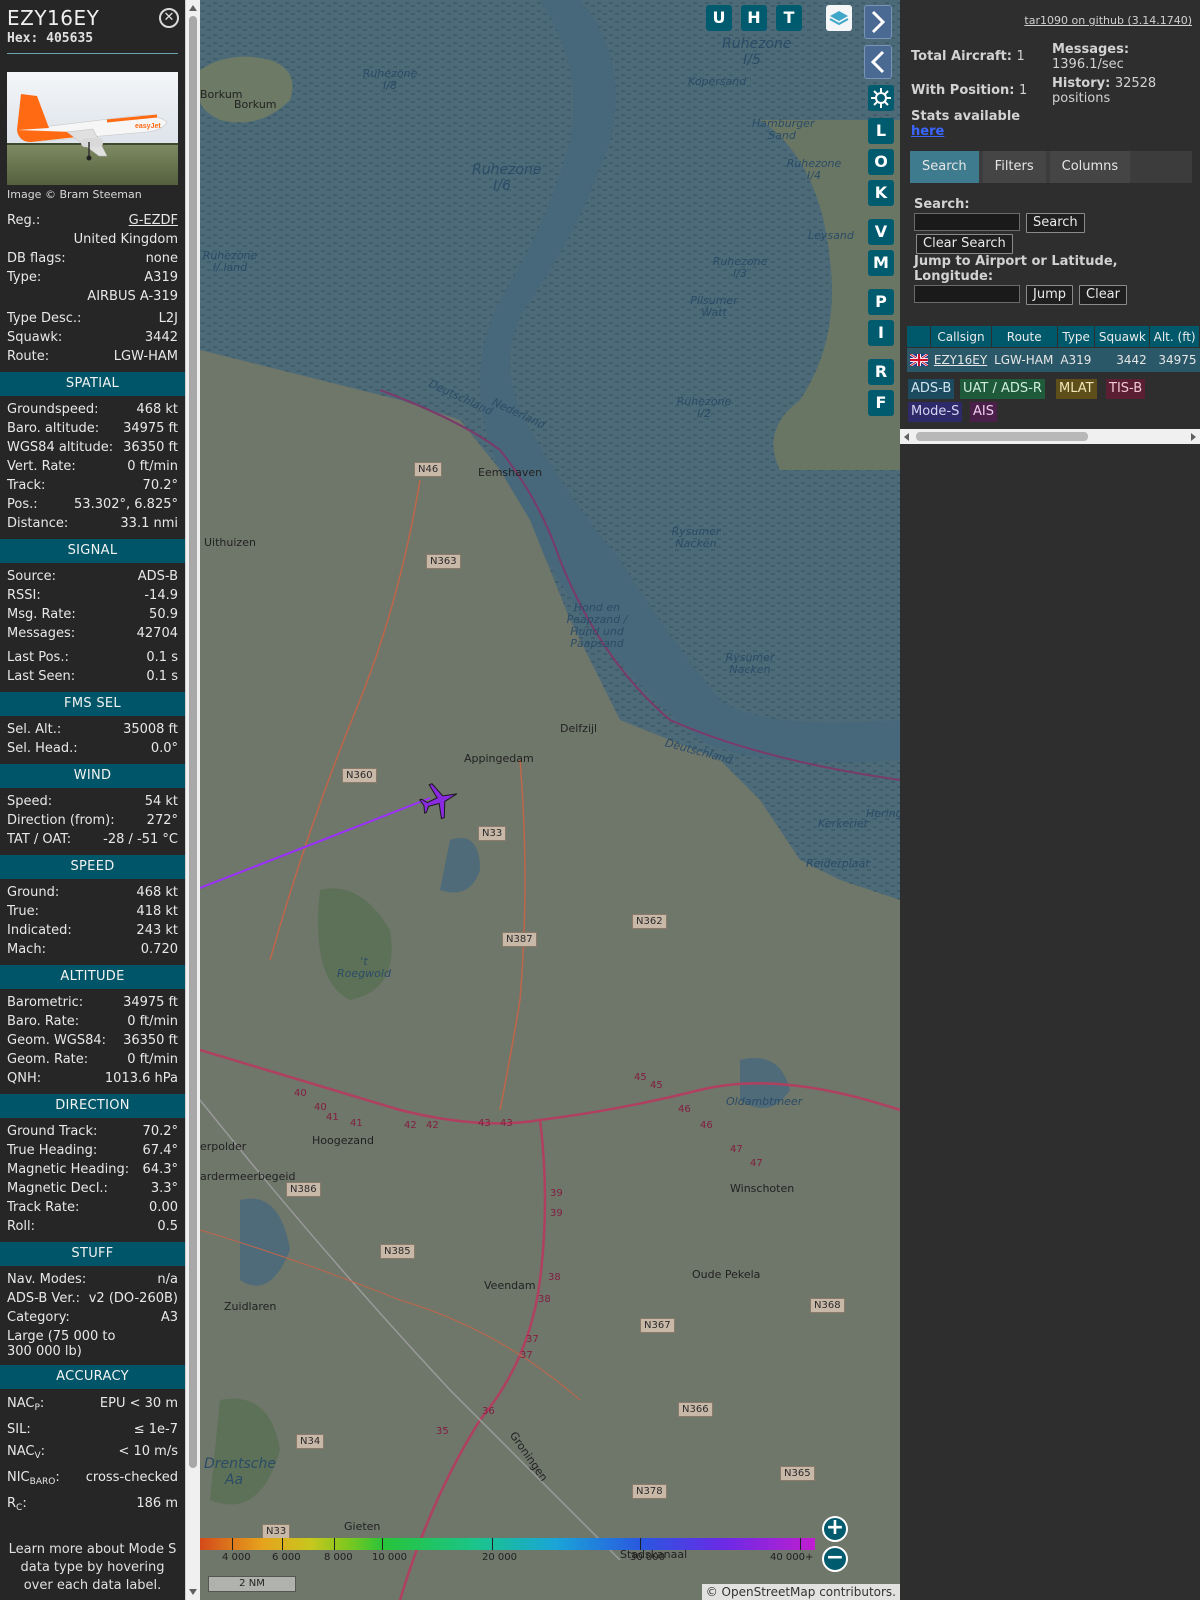 The width and height of the screenshot is (1200, 1600). Describe the element at coordinates (39, 839) in the screenshot. I see `data-label: TAT / OAT:` at that location.